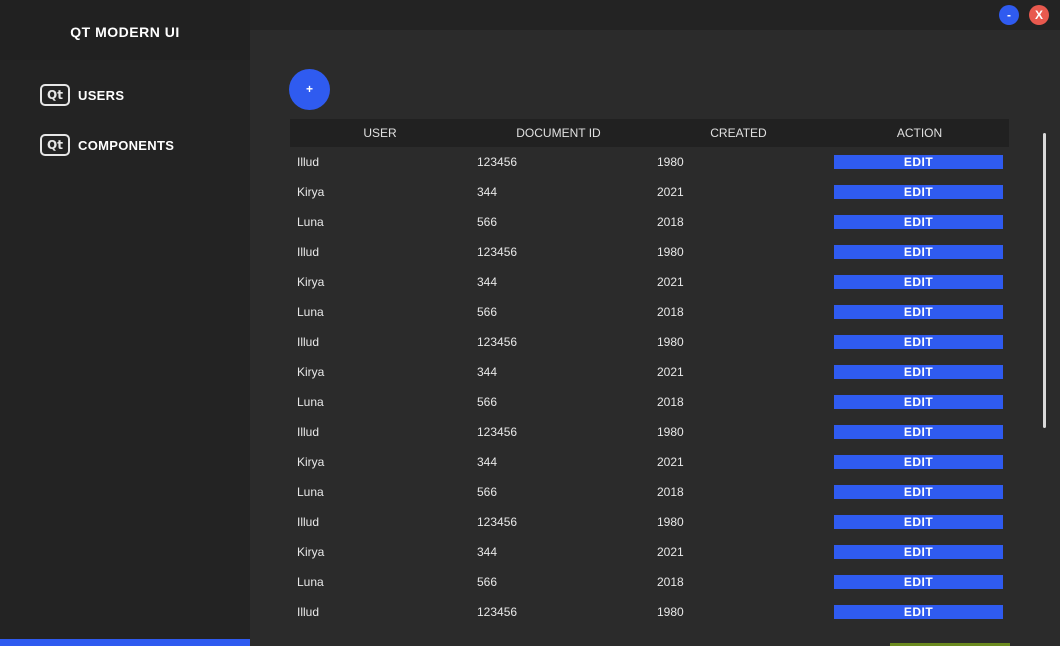 The width and height of the screenshot is (1060, 646). What do you see at coordinates (125, 642) in the screenshot?
I see `sidebar-accent-bar` at bounding box center [125, 642].